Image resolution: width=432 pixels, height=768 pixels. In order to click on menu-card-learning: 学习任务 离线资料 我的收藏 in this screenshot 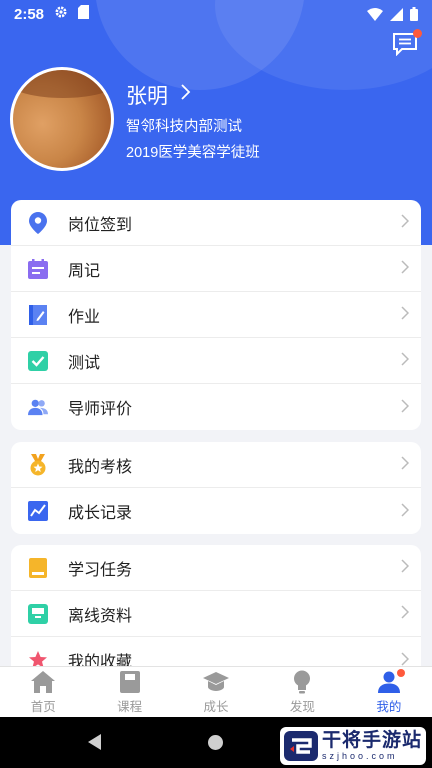, I will do `click(216, 605)`.